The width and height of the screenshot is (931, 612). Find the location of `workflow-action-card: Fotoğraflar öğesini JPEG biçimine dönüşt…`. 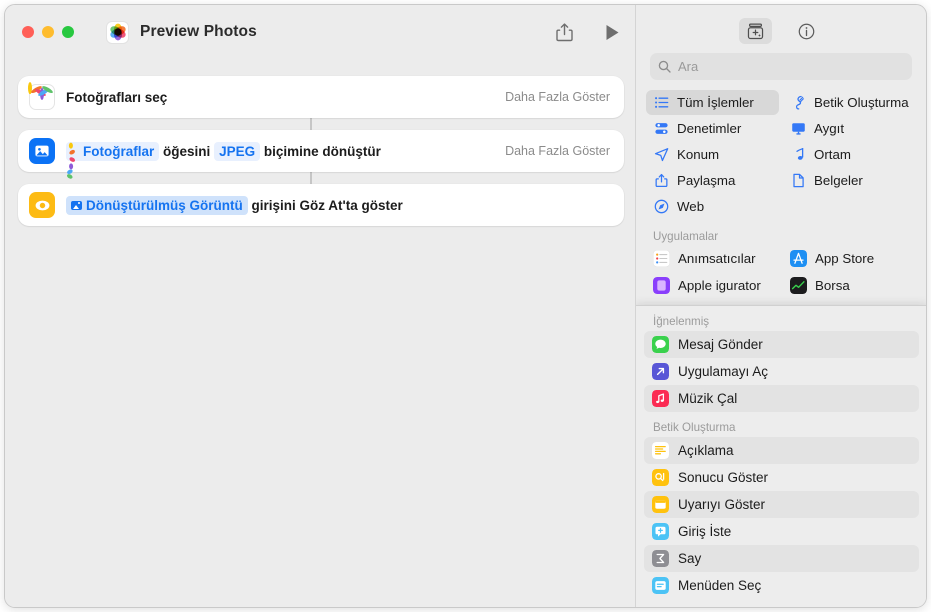

workflow-action-card: Fotoğraflar öğesini JPEG biçimine dönüşt… is located at coordinates (321, 155).